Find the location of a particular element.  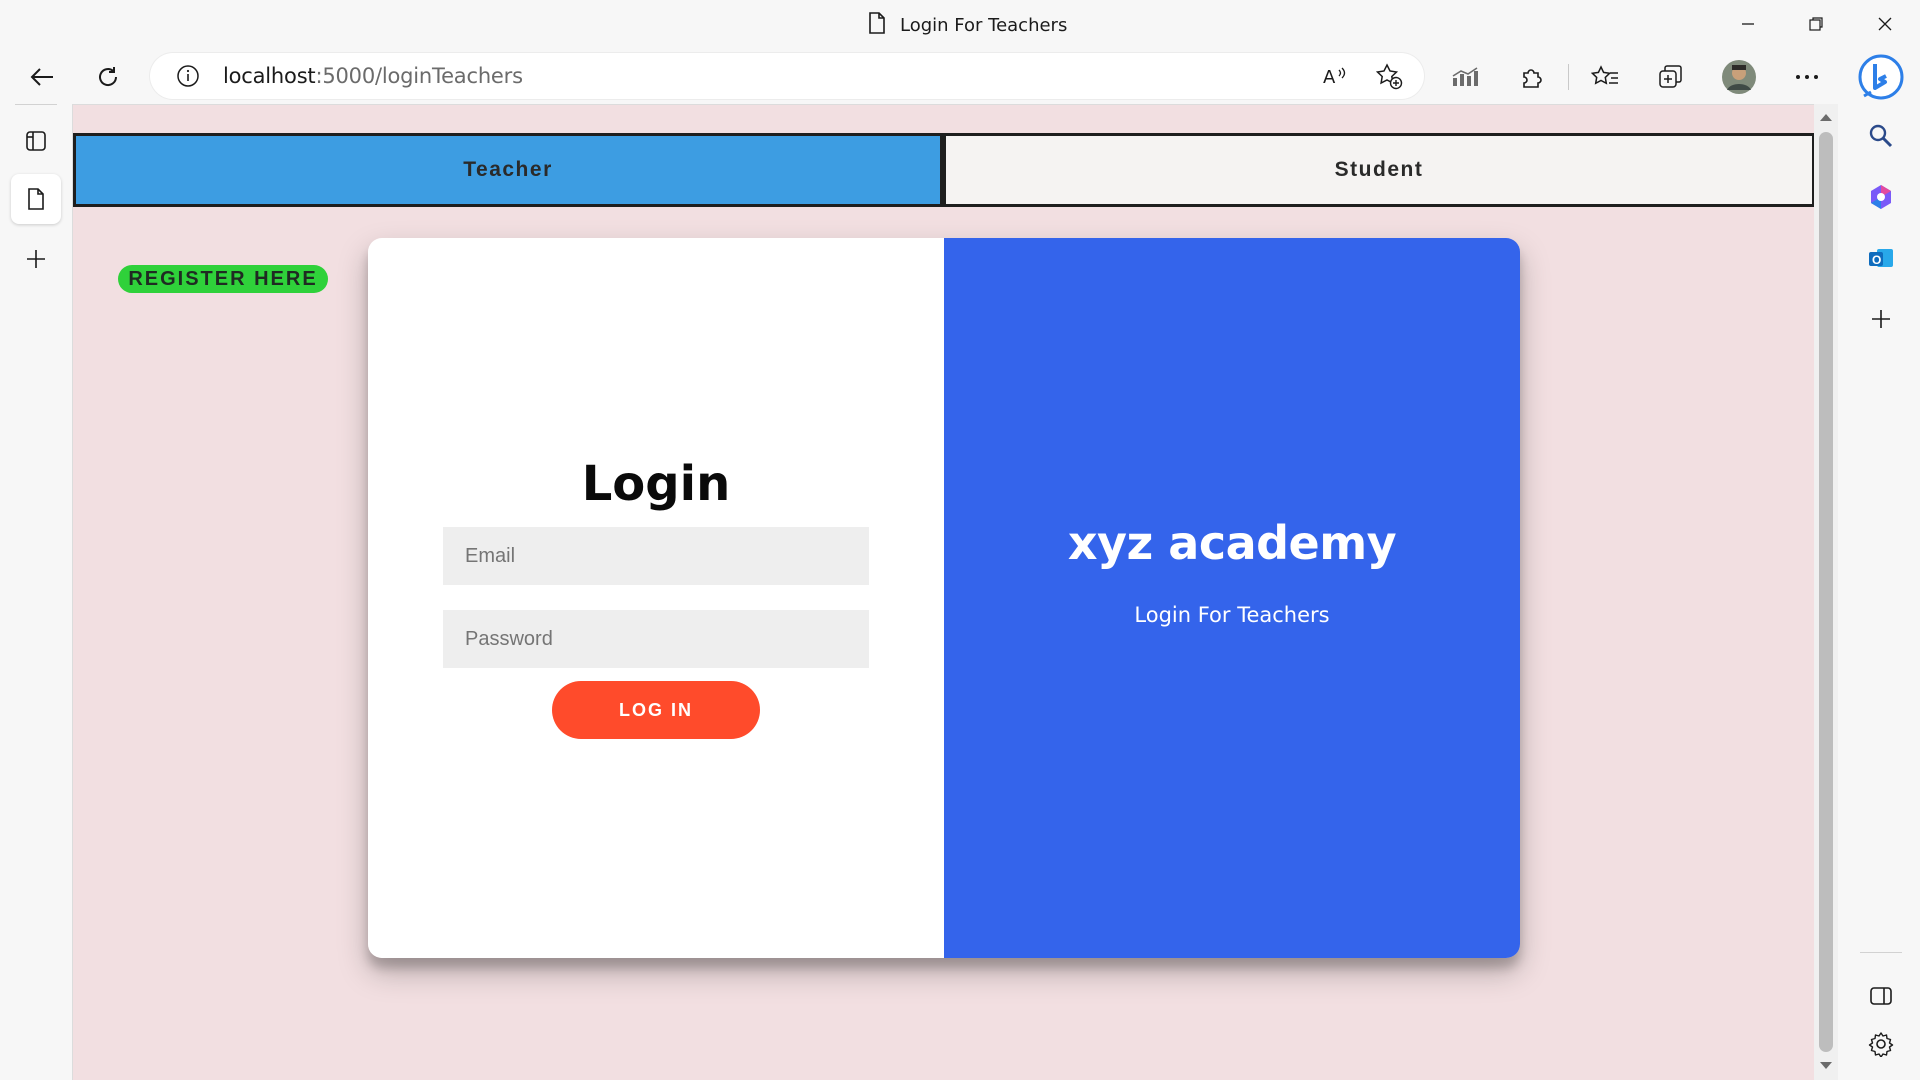

scroll-down-icon is located at coordinates (1826, 1065).